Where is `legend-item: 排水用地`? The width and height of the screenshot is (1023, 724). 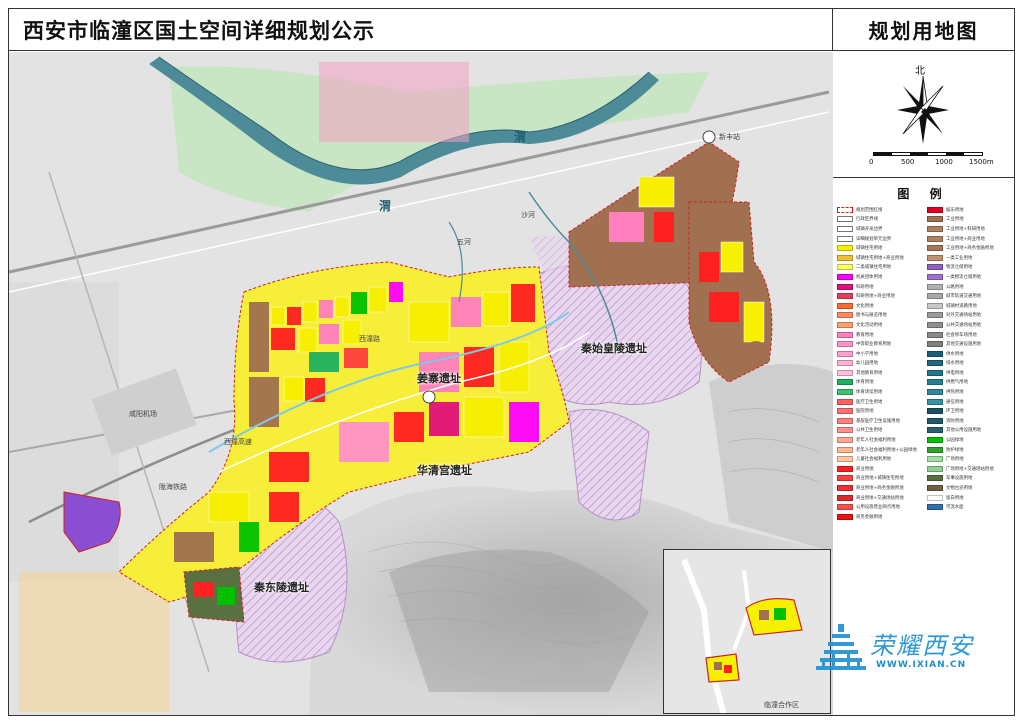 legend-item: 排水用地 is located at coordinates (970, 364).